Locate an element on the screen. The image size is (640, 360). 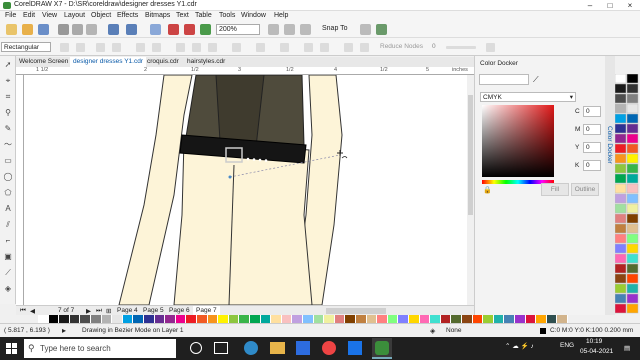
align-nodes-icon is located at coordinates (348, 47).